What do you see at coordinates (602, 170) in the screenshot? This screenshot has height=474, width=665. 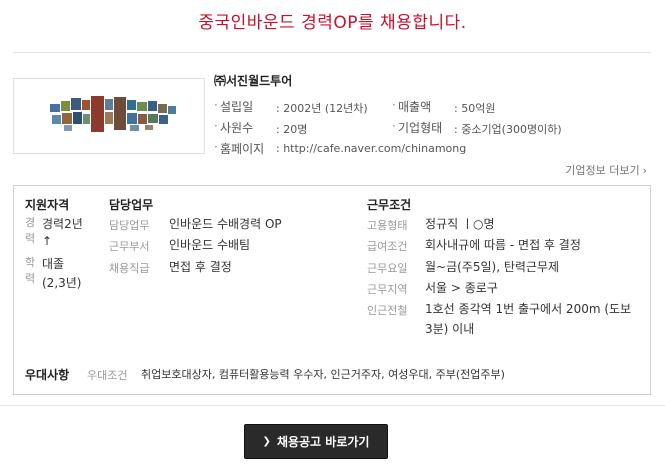 I see `company-info-more-label: 기업정보 더보기` at bounding box center [602, 170].